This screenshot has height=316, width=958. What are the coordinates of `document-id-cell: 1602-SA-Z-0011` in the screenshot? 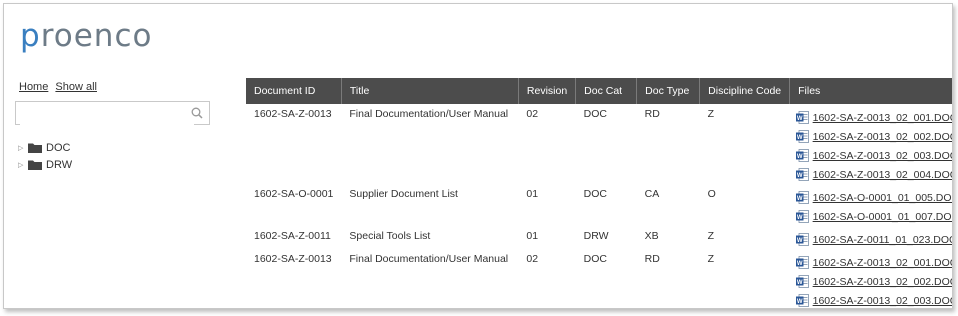 It's located at (292, 236).